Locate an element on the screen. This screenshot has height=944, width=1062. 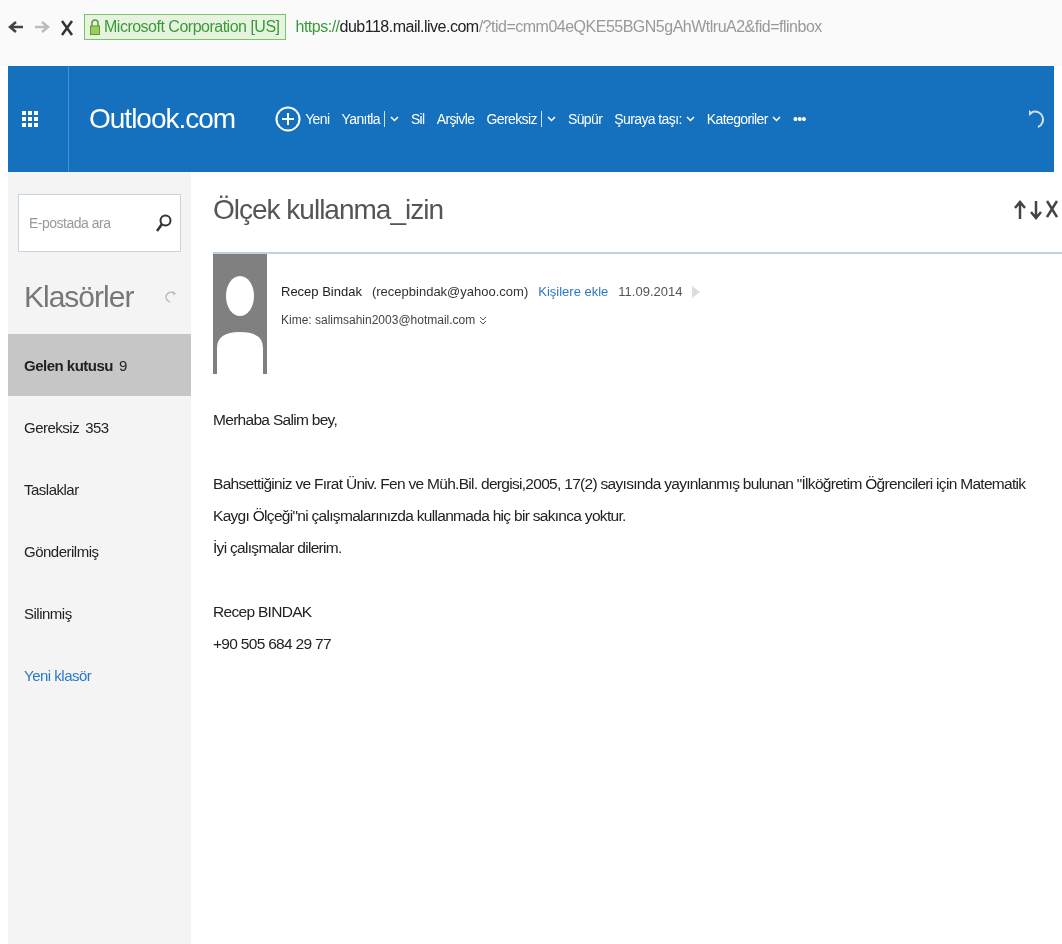
toolbar-button: ••• is located at coordinates (799, 119).